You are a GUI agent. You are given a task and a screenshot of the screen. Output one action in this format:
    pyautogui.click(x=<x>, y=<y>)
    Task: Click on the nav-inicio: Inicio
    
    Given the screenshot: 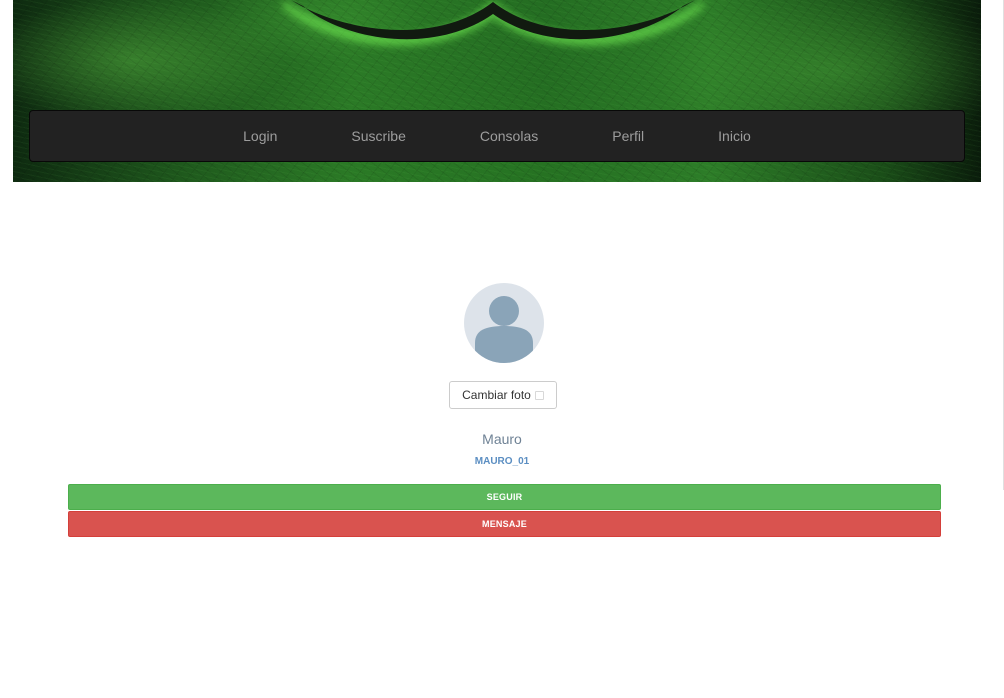 What is the action you would take?
    pyautogui.click(x=734, y=136)
    